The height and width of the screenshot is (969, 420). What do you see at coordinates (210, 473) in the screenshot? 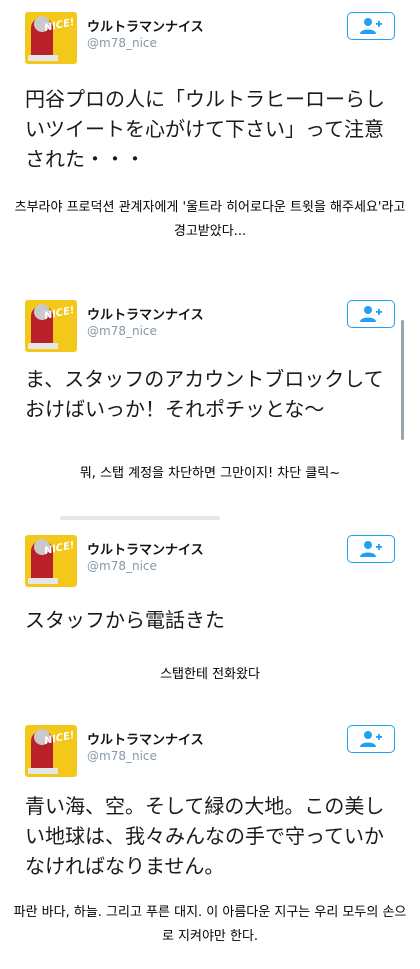
I see `translation-caption: 뭐, 스탭 계정을 차단하면 그만이지! 차단 클릭~` at bounding box center [210, 473].